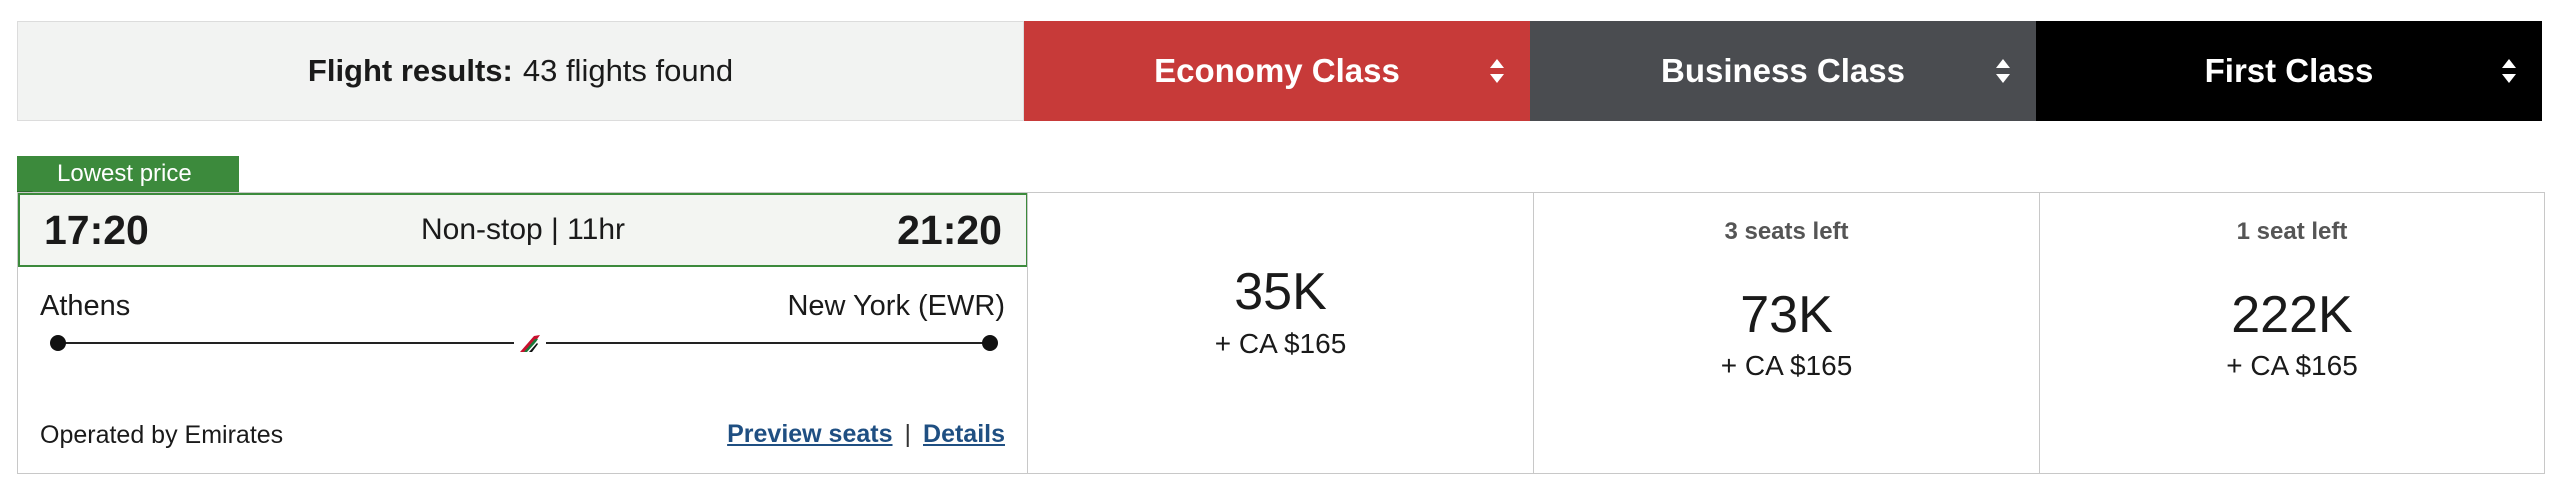 The width and height of the screenshot is (2560, 487). Describe the element at coordinates (410, 70) in the screenshot. I see `results-label: Flight results:` at that location.